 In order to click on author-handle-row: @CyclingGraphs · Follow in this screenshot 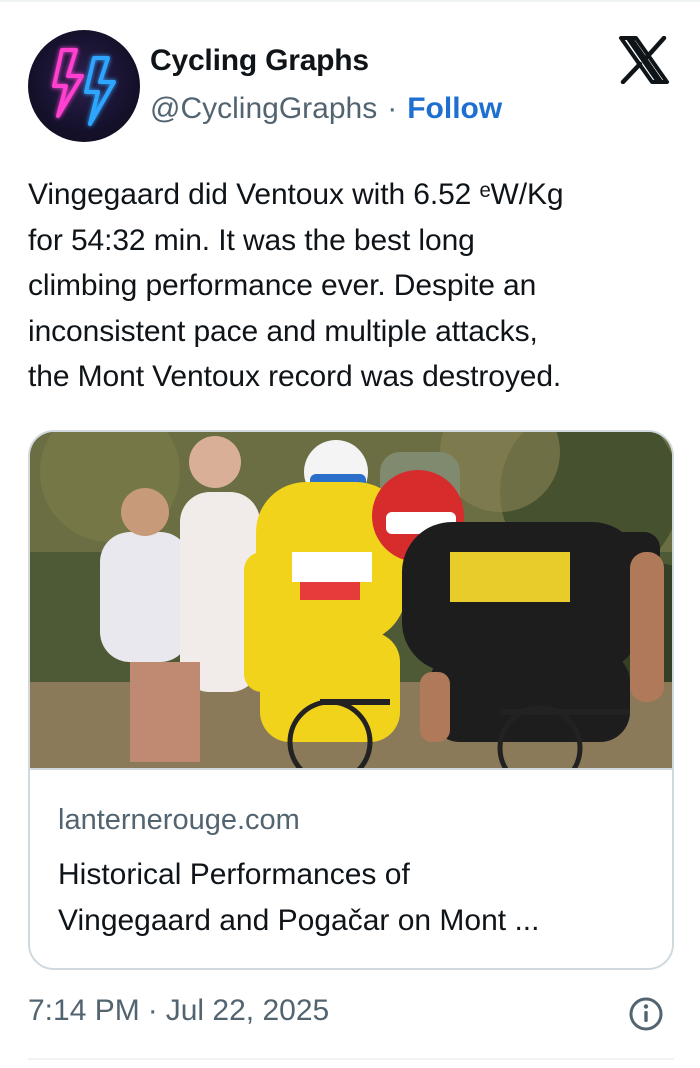, I will do `click(326, 109)`.